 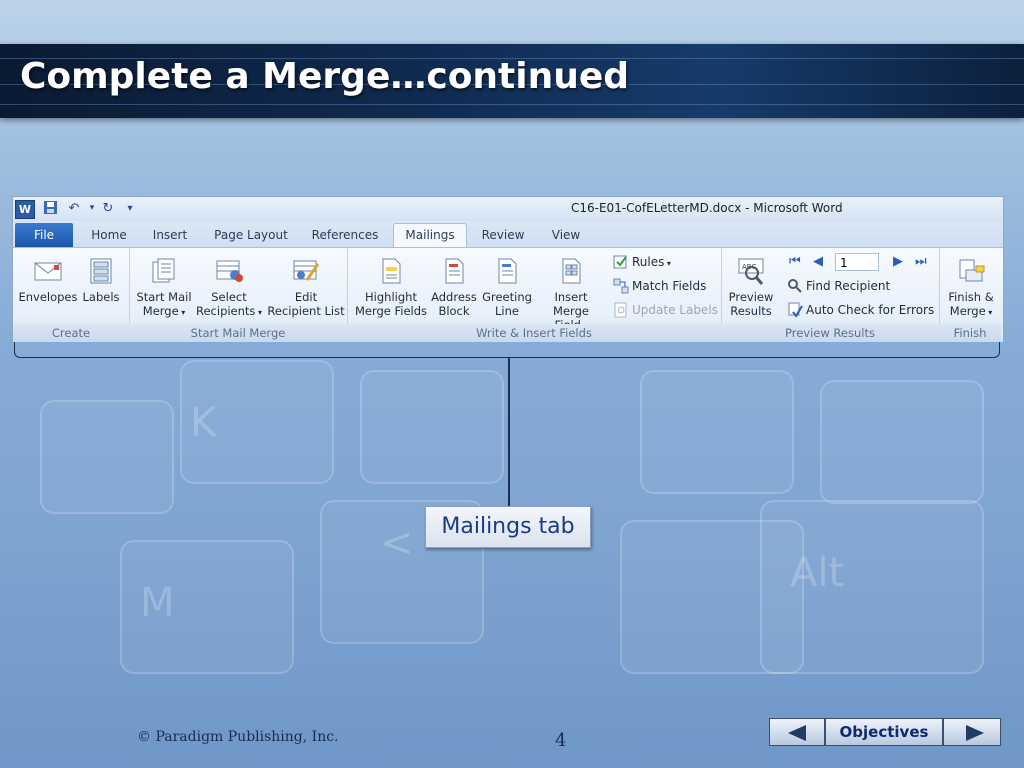 I want to click on highlight-merge-fields-icon, so click(x=391, y=271).